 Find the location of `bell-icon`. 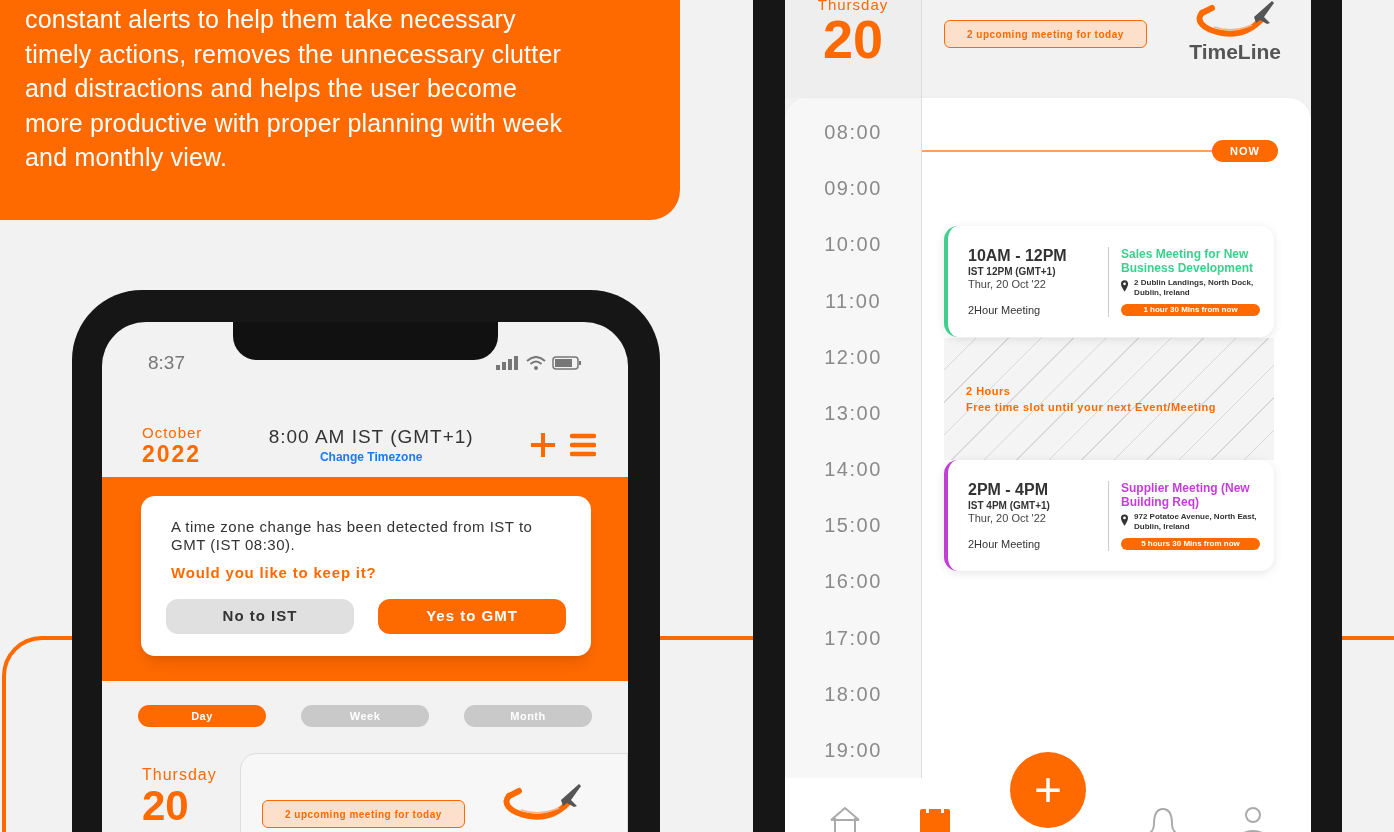

bell-icon is located at coordinates (1163, 819).